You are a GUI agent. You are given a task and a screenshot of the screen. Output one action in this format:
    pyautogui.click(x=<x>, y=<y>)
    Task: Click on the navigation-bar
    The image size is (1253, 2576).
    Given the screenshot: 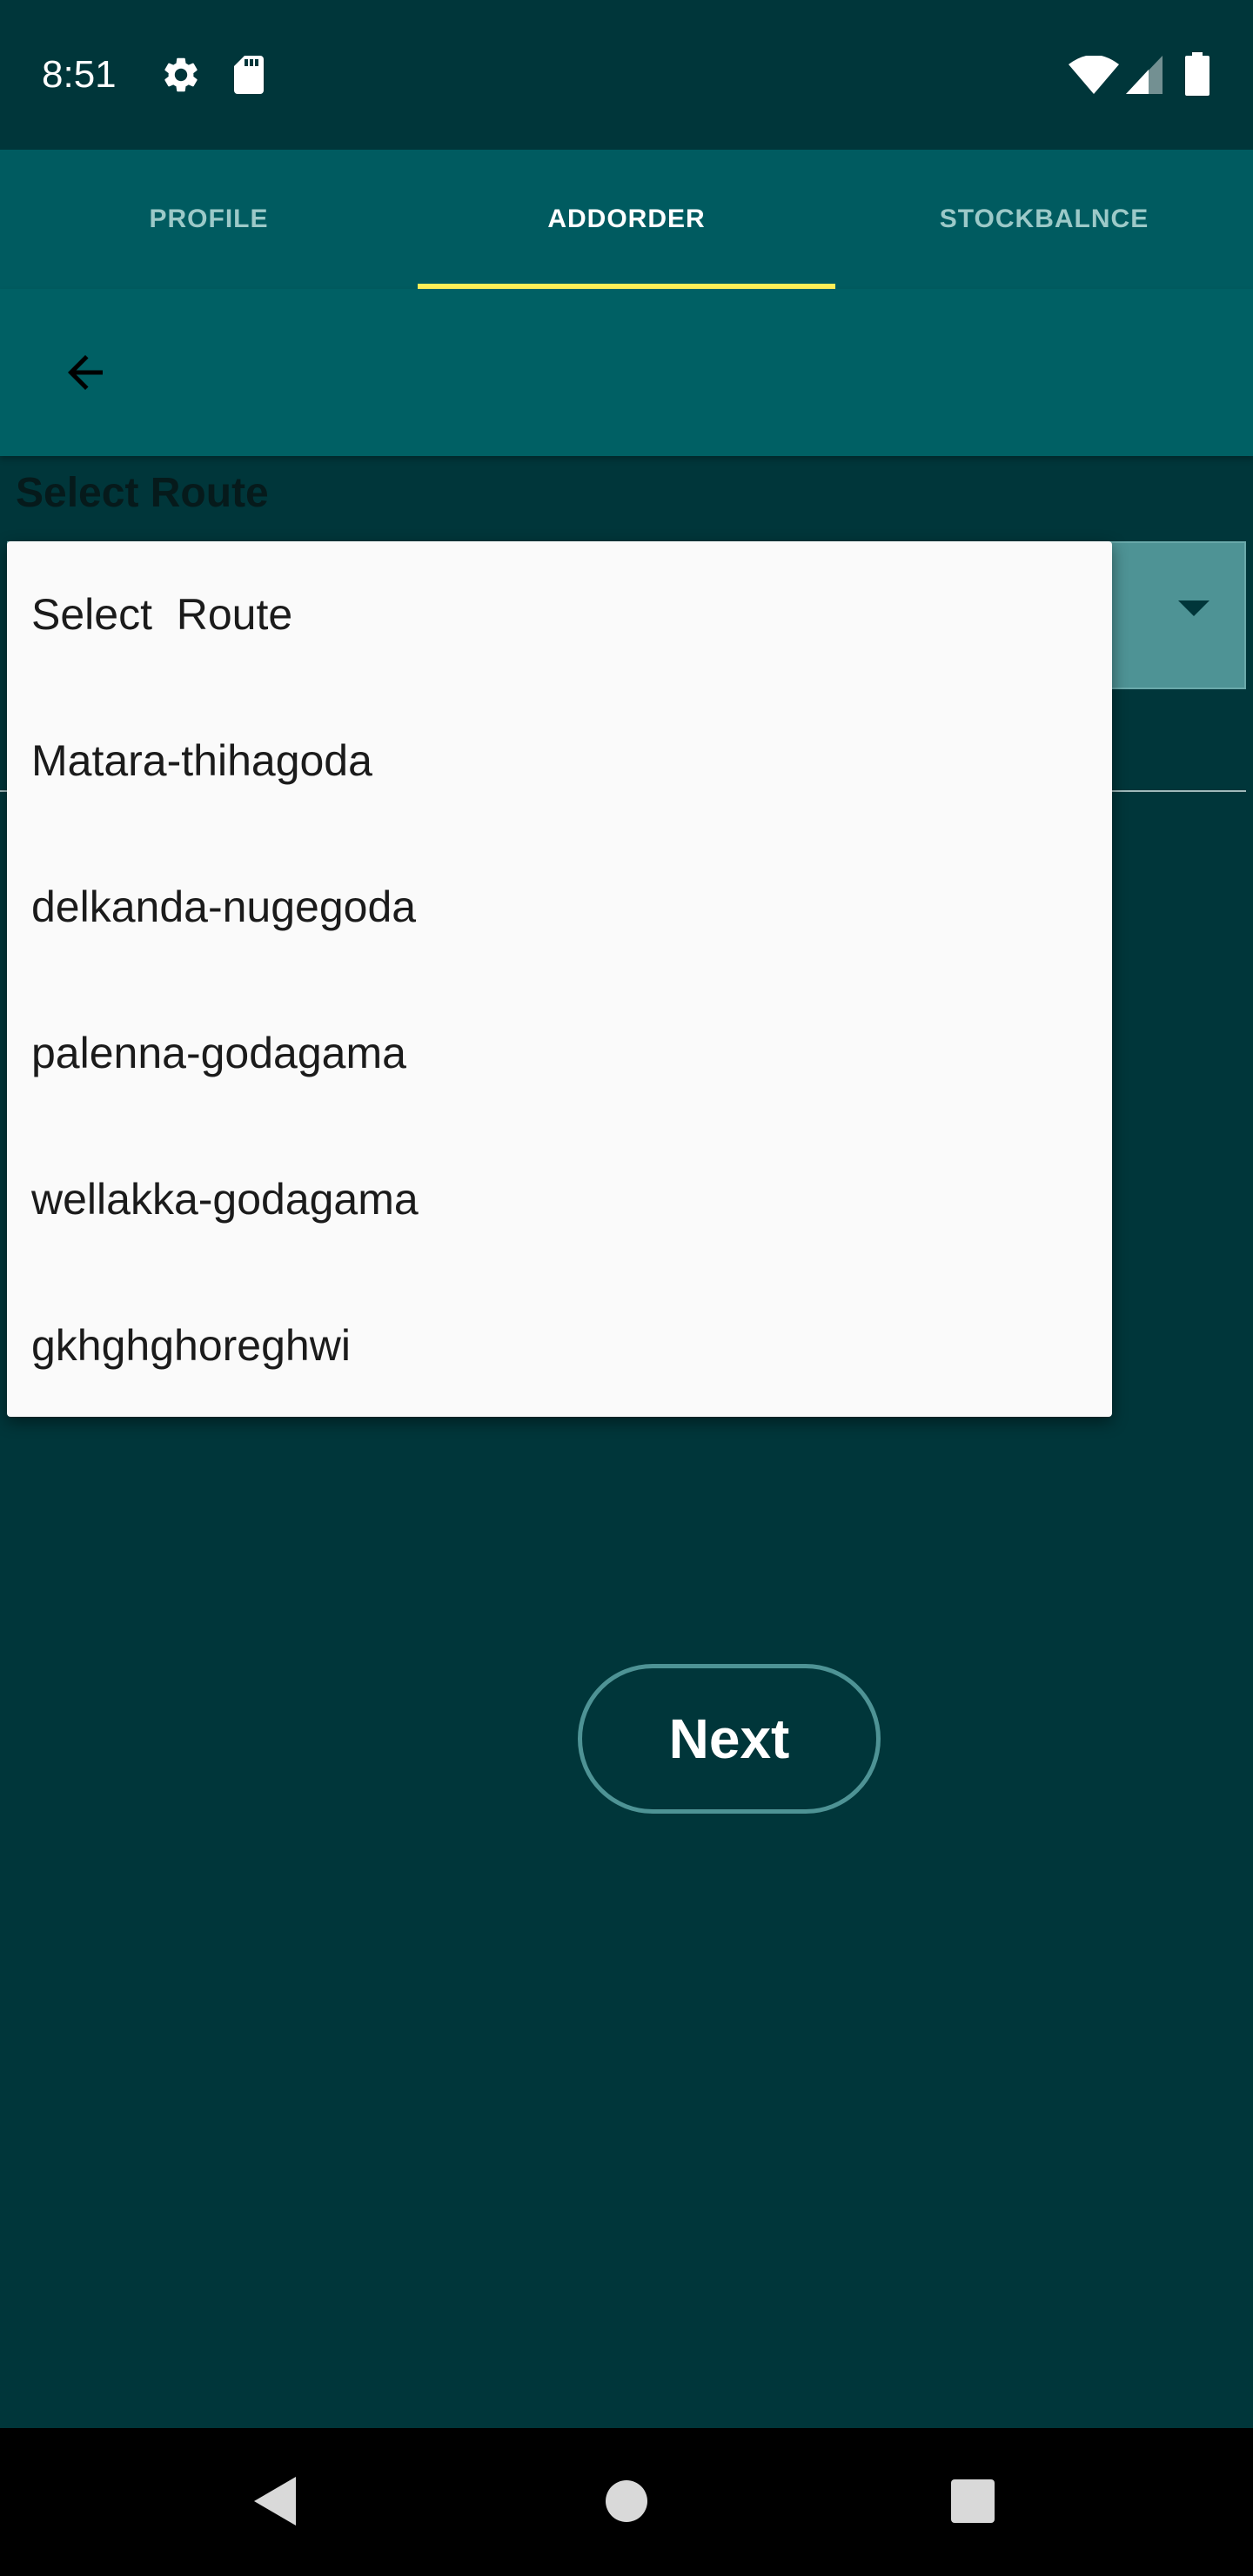 What is the action you would take?
    pyautogui.click(x=626, y=2502)
    